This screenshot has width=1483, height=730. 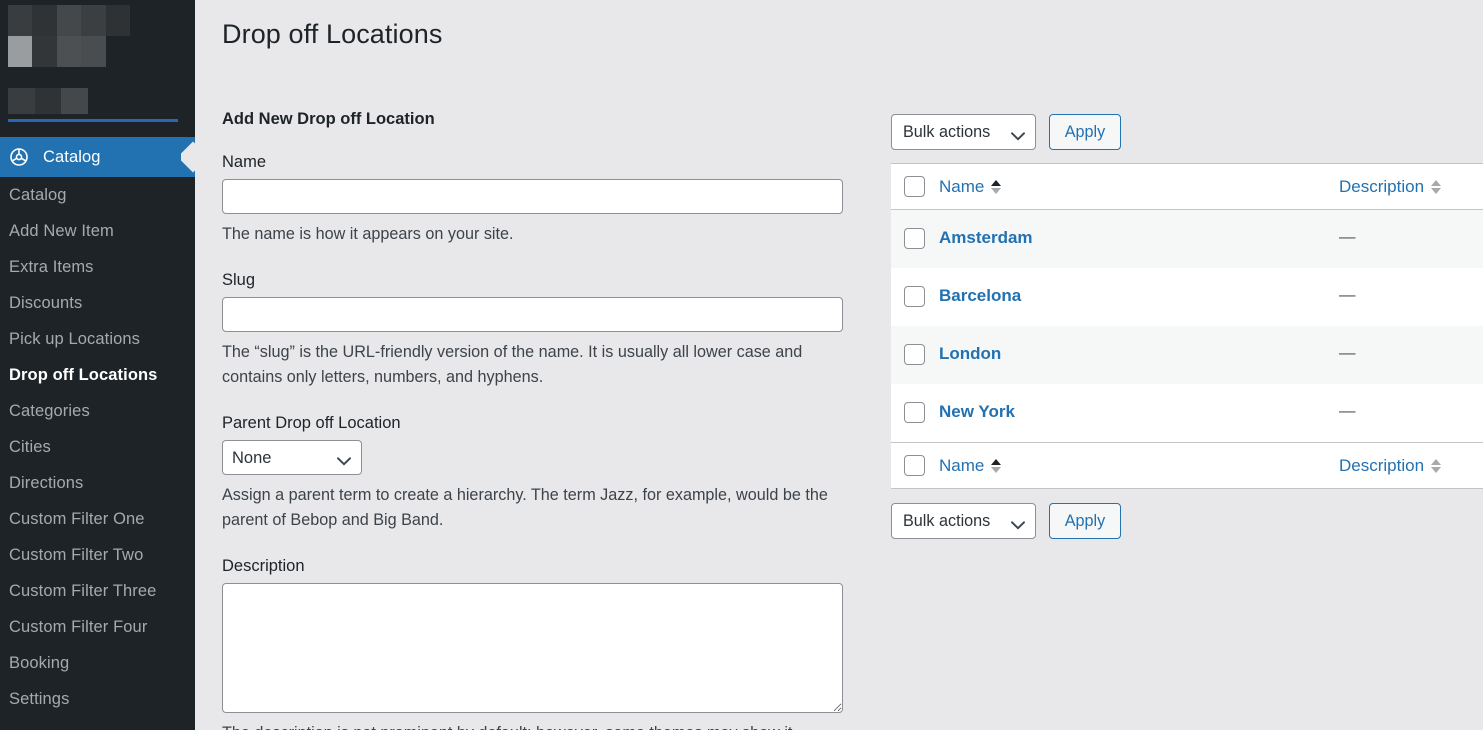 I want to click on sidebar-item-custom-filter-two: Custom Filter Two, so click(x=97, y=555).